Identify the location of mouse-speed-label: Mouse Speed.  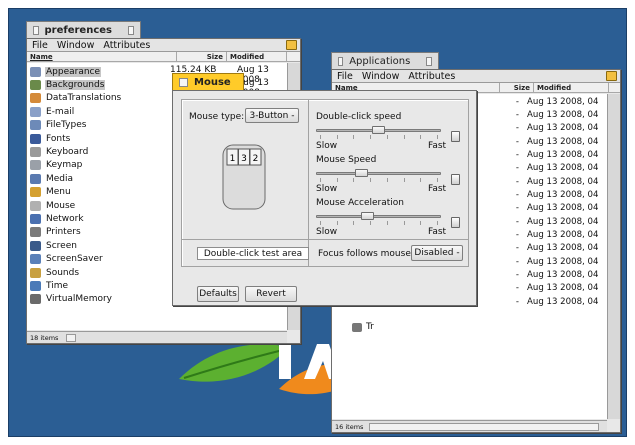
(346, 160).